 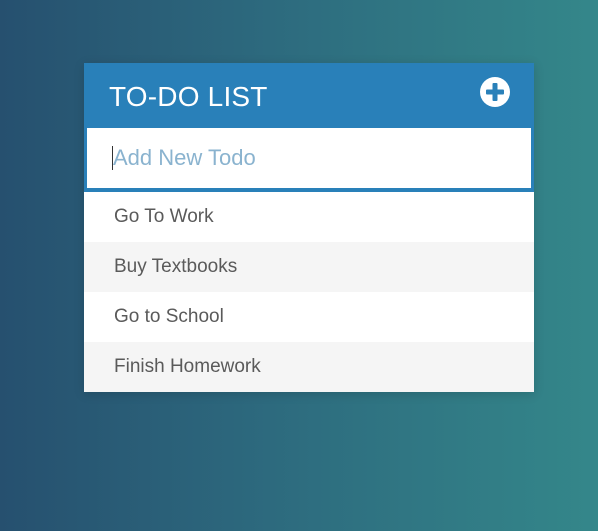 I want to click on add-todo-button, so click(x=495, y=91).